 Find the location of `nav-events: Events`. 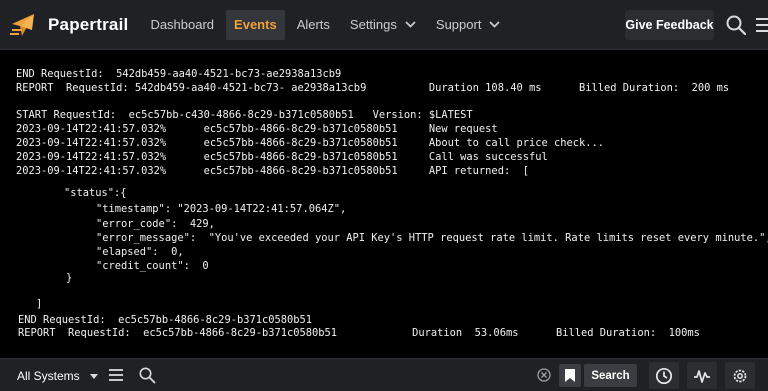

nav-events: Events is located at coordinates (255, 24).